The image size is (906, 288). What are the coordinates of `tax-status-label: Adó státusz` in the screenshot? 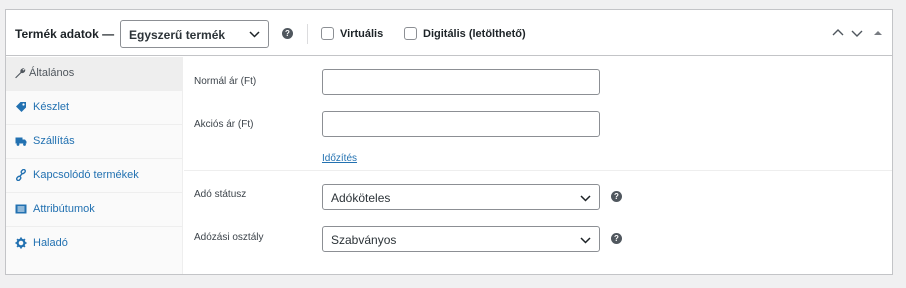 It's located at (220, 194).